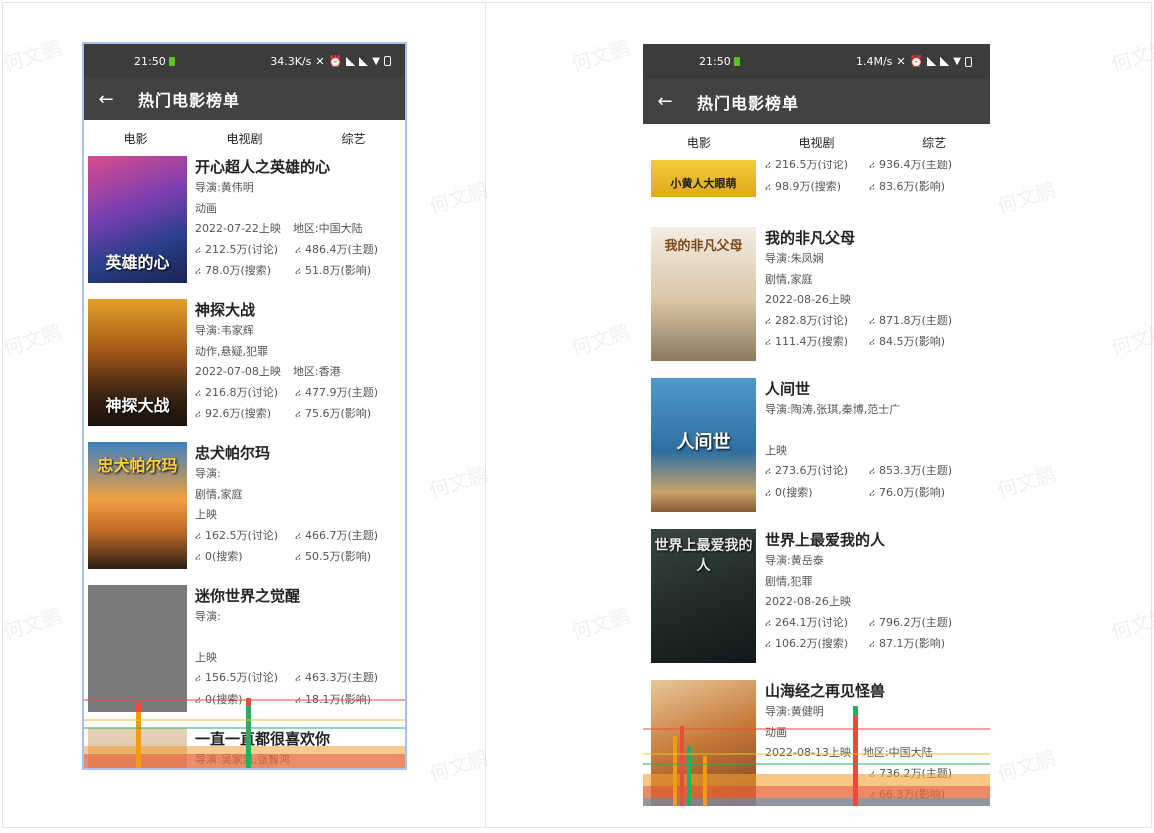 Image resolution: width=1154 pixels, height=833 pixels. Describe the element at coordinates (912, 341) in the screenshot. I see `stat-influence: 84.5万(影响)` at that location.